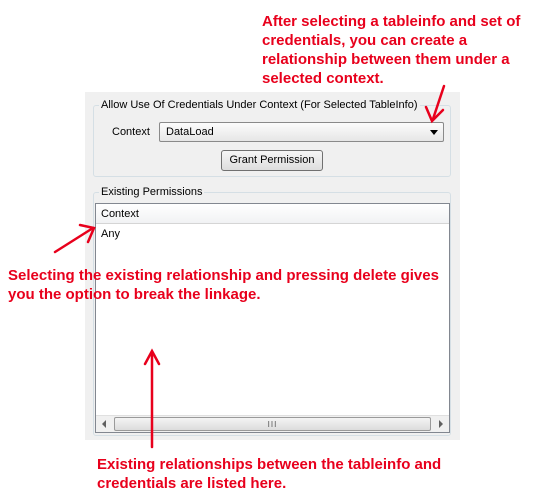  I want to click on arrow-left-icon, so click(104, 424).